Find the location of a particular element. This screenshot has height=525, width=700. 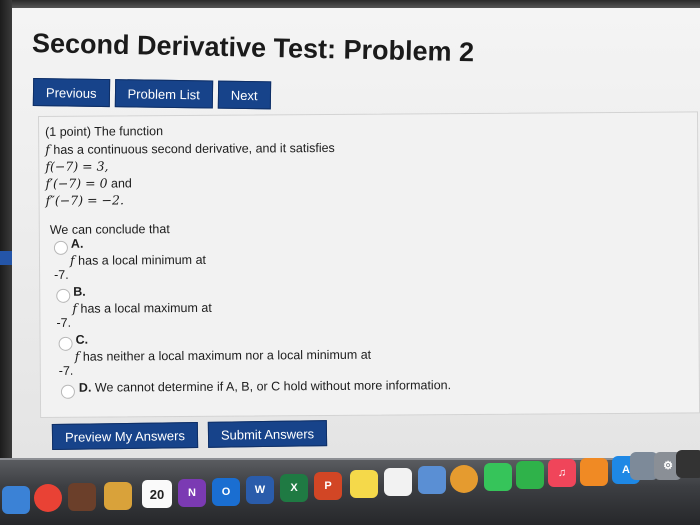

next-button: Next is located at coordinates (244, 95).